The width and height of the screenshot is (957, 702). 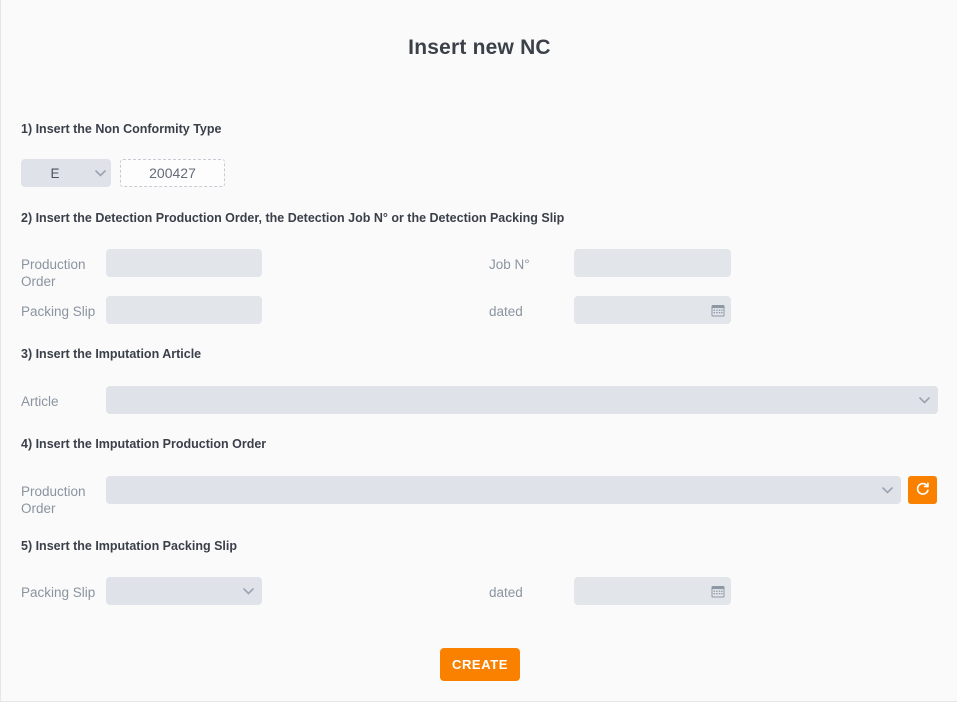 What do you see at coordinates (111, 354) in the screenshot?
I see `section-heading-3: 3) Insert the Imputation Article` at bounding box center [111, 354].